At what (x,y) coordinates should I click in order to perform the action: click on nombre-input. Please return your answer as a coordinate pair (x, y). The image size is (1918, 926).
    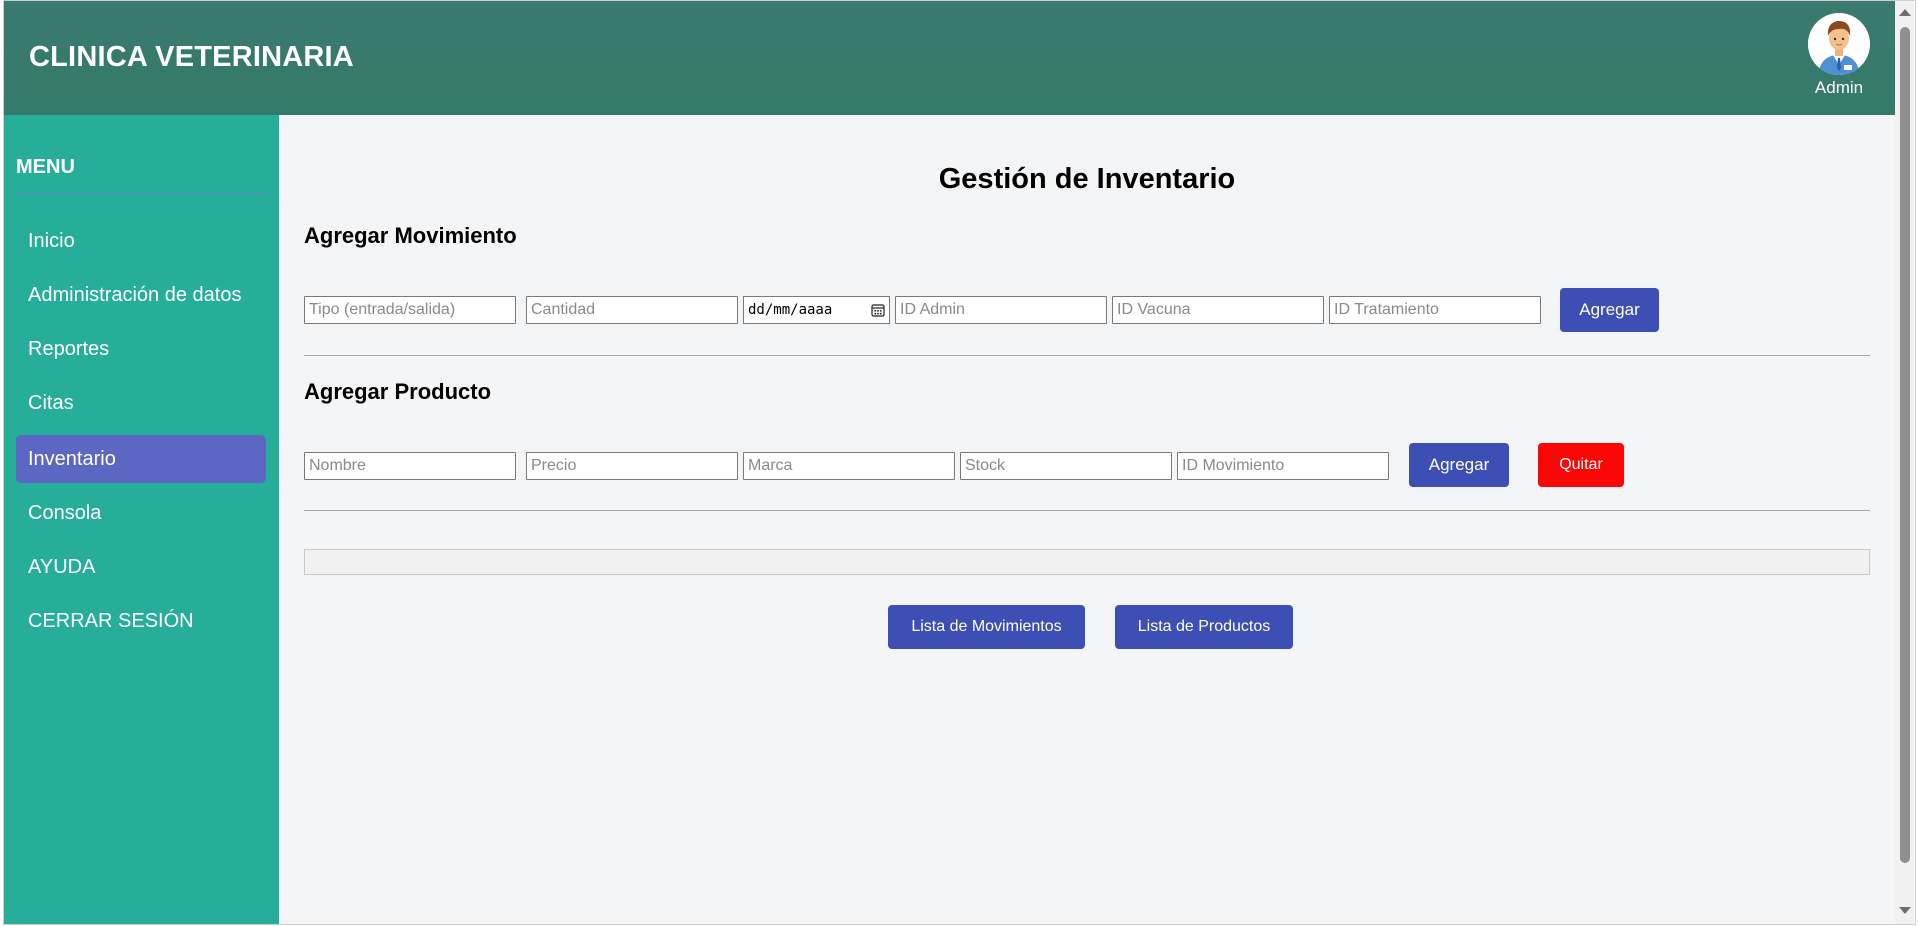
    Looking at the image, I should click on (410, 466).